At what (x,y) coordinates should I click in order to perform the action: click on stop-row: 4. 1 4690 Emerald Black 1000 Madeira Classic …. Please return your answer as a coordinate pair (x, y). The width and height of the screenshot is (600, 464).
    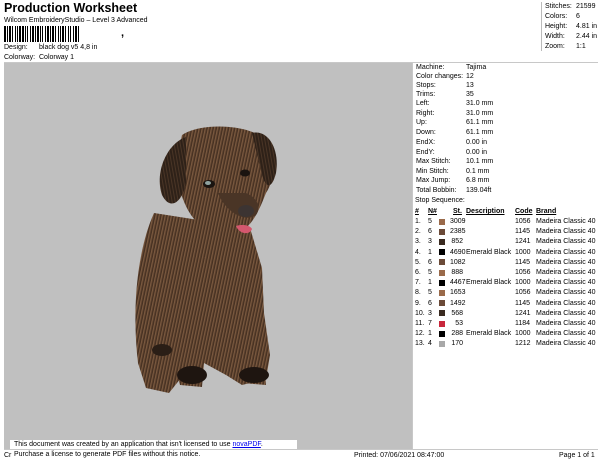
    Looking at the image, I should click on (300, 254).